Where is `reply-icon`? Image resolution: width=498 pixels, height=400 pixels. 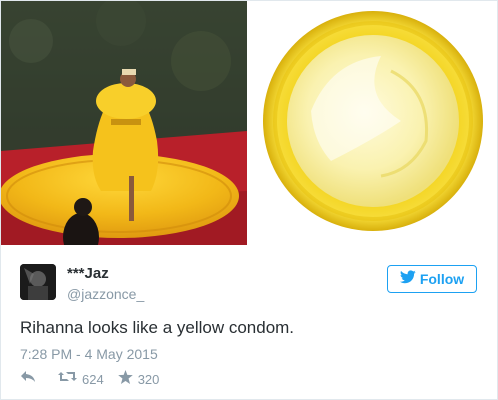
reply-icon is located at coordinates (28, 379).